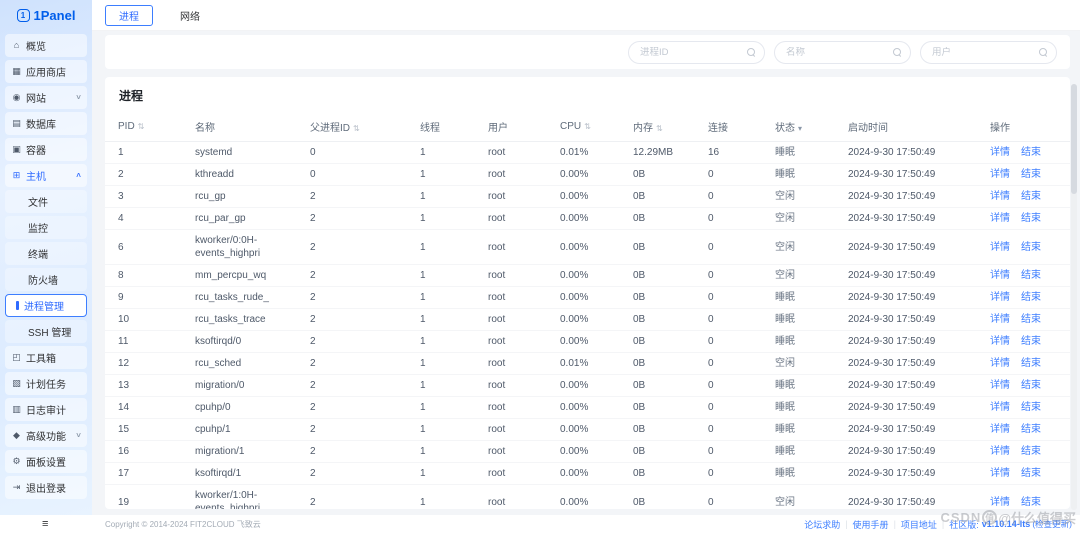 This screenshot has height=533, width=1080. I want to click on sidebar-item-container: ▣ 容器, so click(46, 149).